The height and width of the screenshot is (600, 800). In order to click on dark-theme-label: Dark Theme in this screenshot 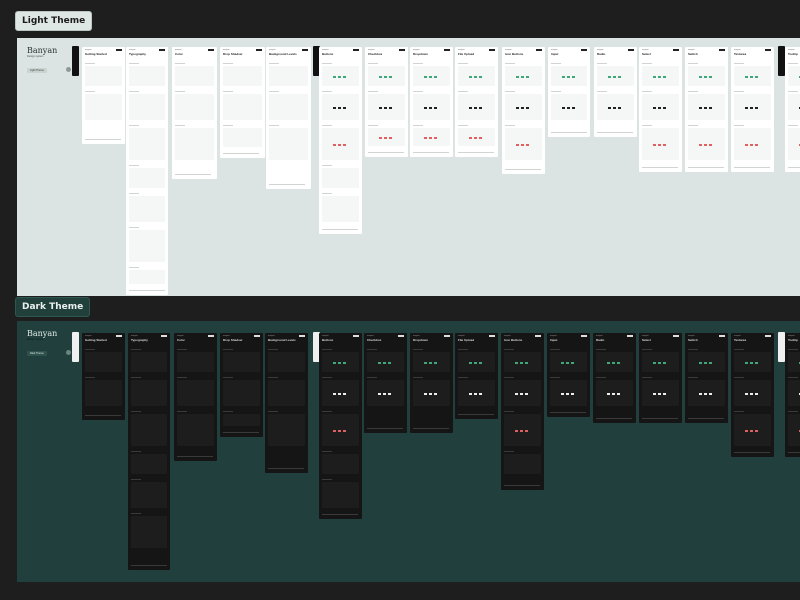, I will do `click(53, 307)`.